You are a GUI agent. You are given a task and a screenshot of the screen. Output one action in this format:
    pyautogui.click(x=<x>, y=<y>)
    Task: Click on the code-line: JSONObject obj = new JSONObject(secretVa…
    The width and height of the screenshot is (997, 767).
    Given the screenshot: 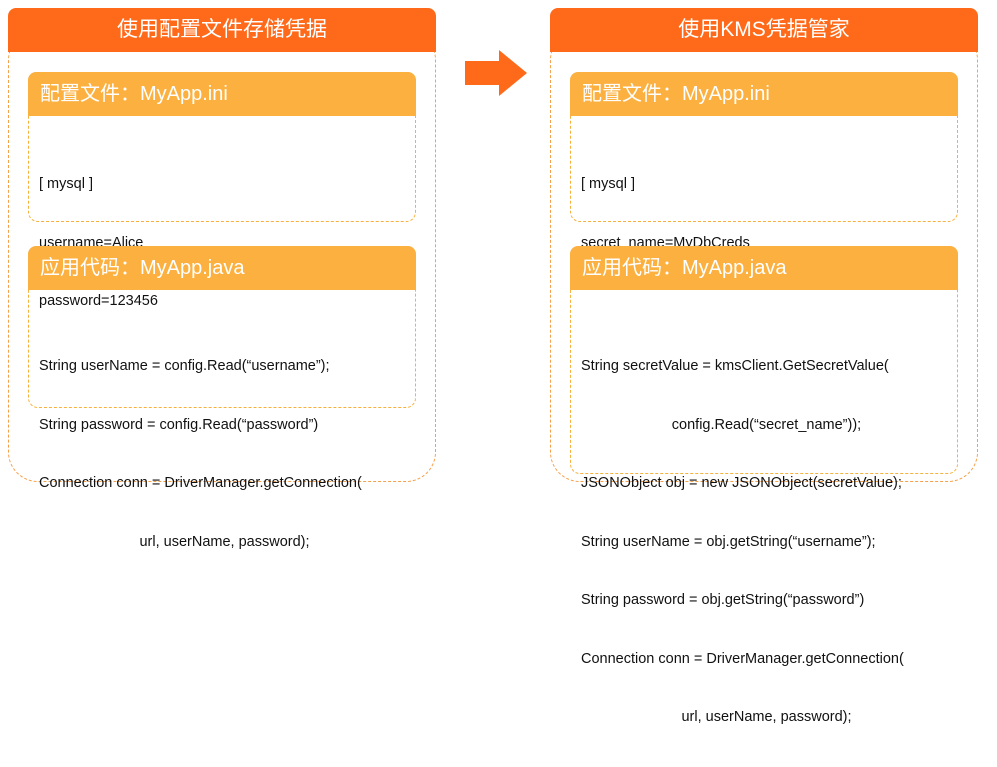 What is the action you would take?
    pyautogui.click(x=741, y=483)
    